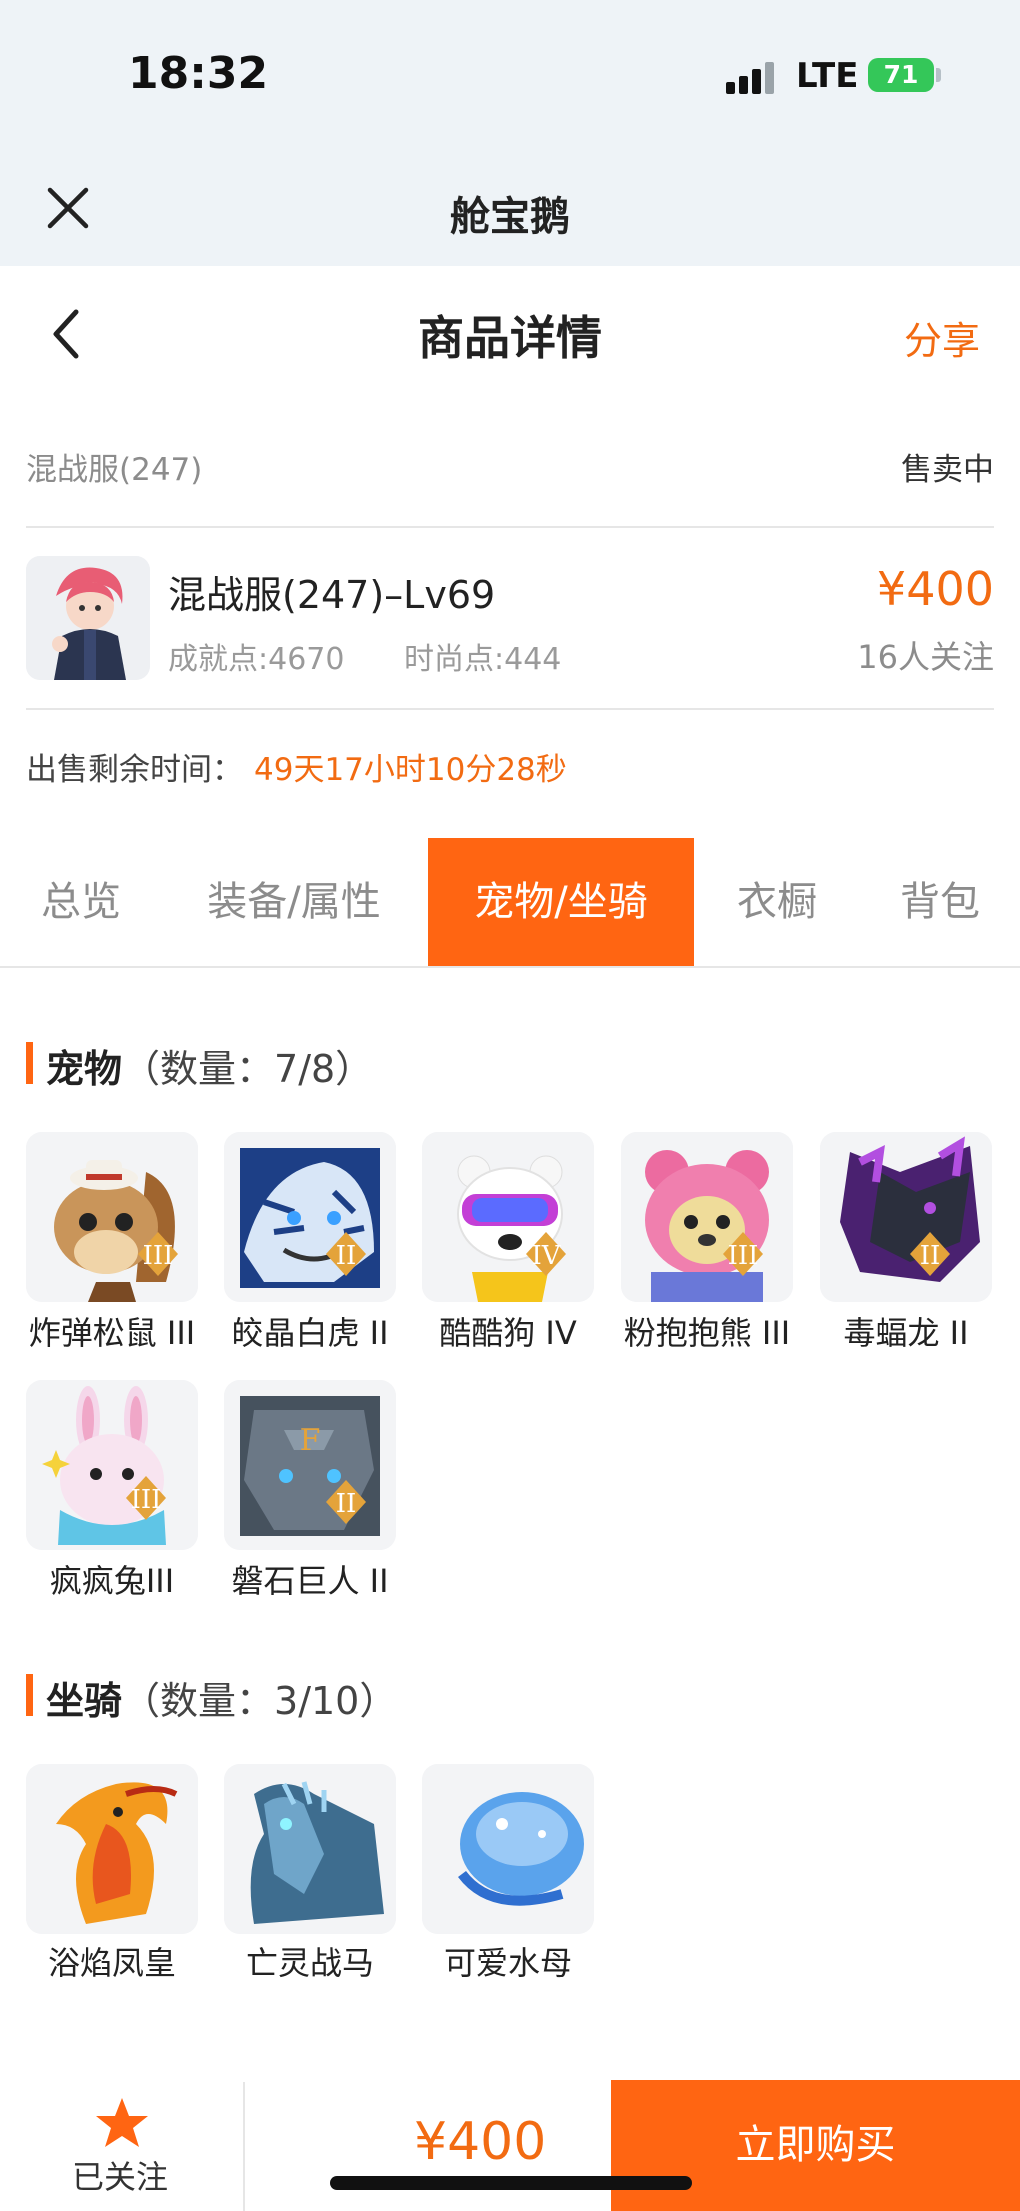  Describe the element at coordinates (707, 1333) in the screenshot. I see `pet-name: 粉抱抱熊 III` at that location.